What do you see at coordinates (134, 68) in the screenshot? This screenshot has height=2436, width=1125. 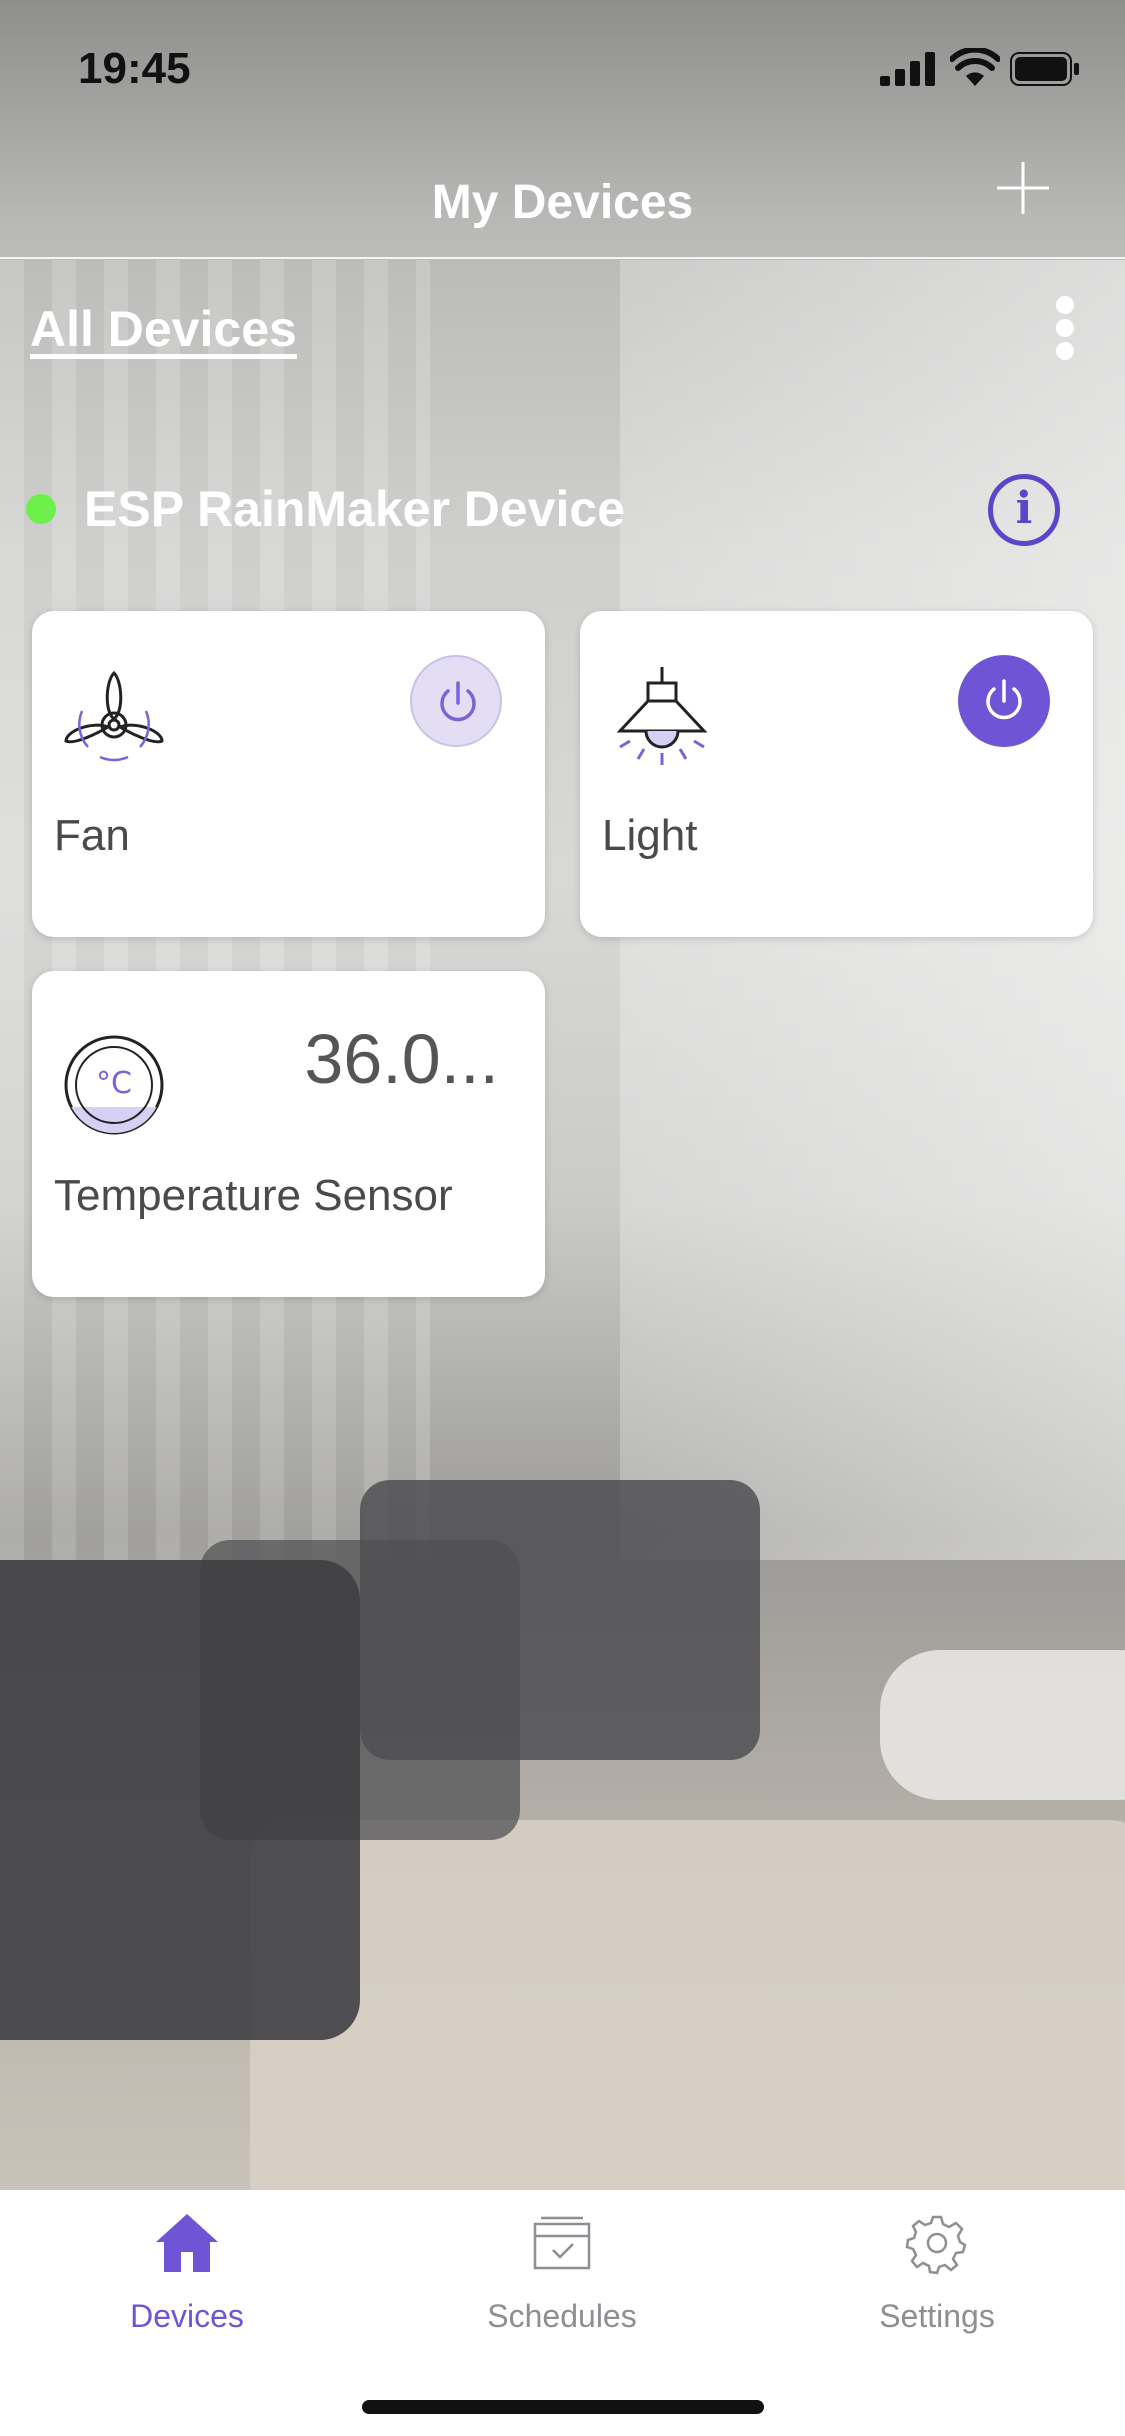 I see `status-time: 19:45` at bounding box center [134, 68].